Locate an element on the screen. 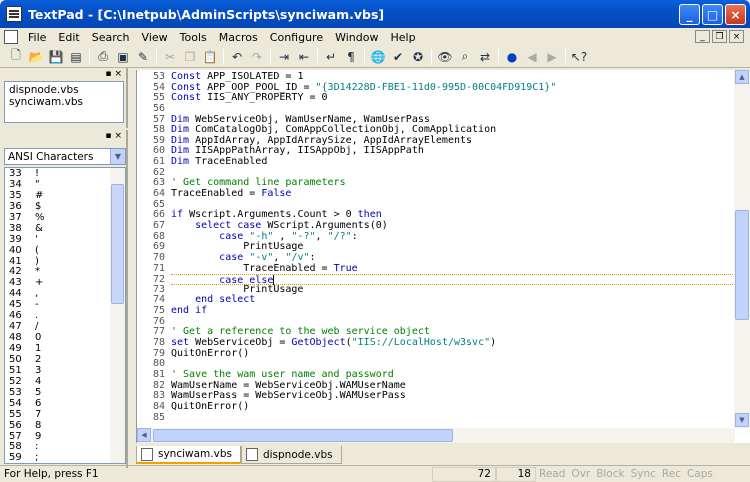 This screenshot has height=482, width=750. clip-item: 46. is located at coordinates (65, 315).